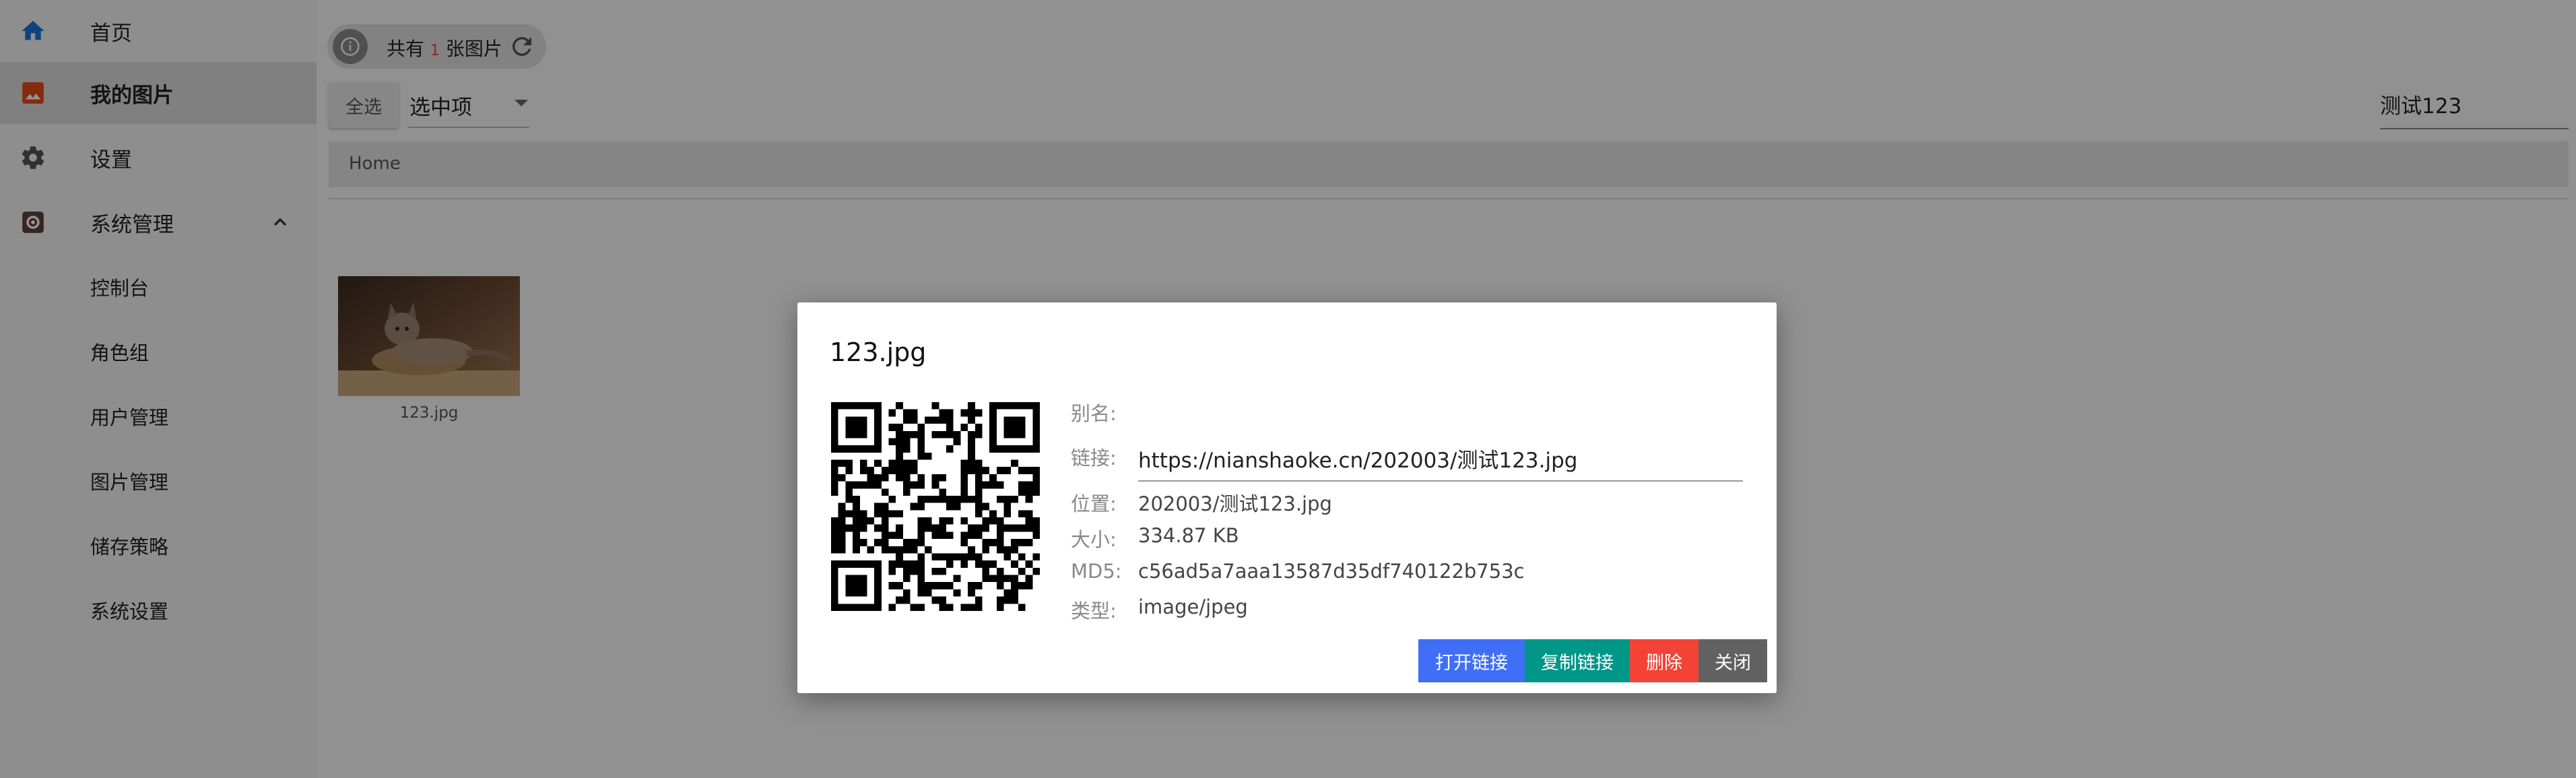 This screenshot has width=2576, height=778. Describe the element at coordinates (1094, 458) in the screenshot. I see `link-label: 链接:` at that location.